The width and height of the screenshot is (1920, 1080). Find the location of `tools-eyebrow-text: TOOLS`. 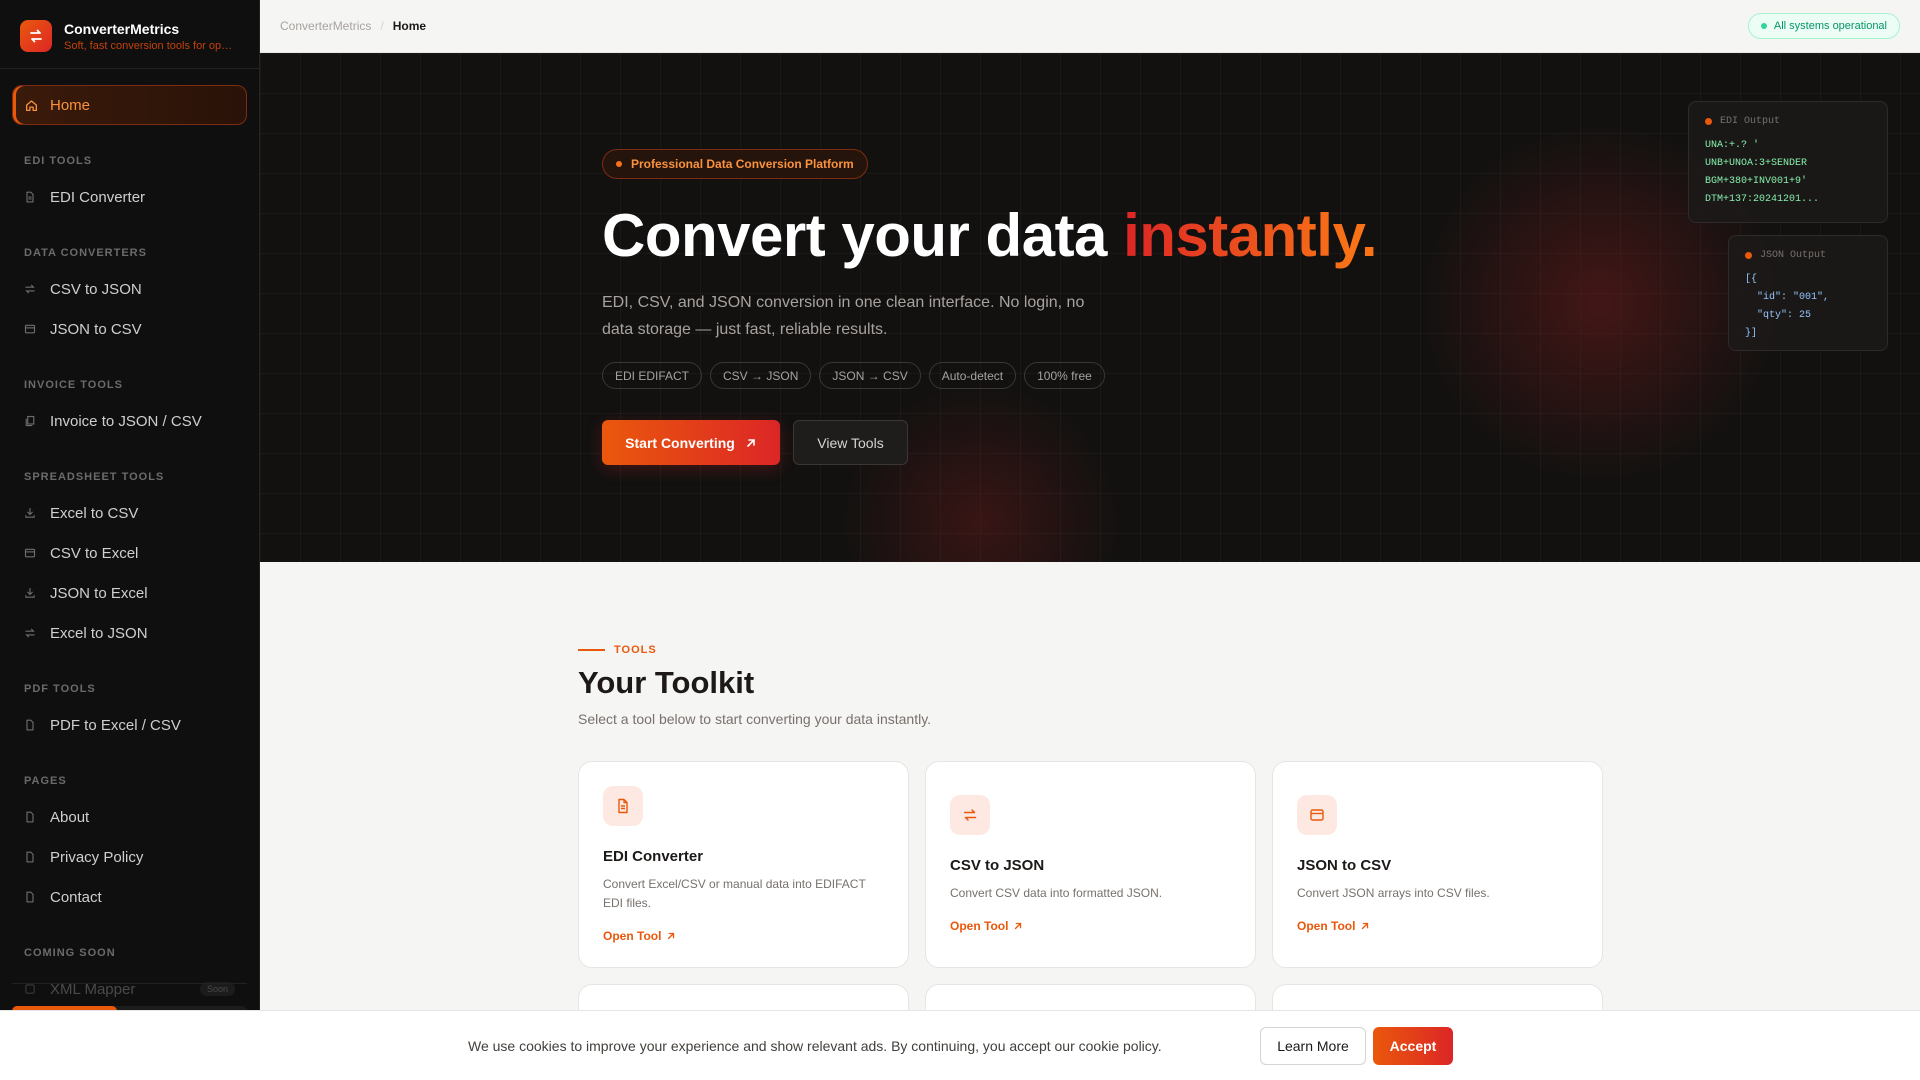

tools-eyebrow-text: TOOLS is located at coordinates (635, 650).